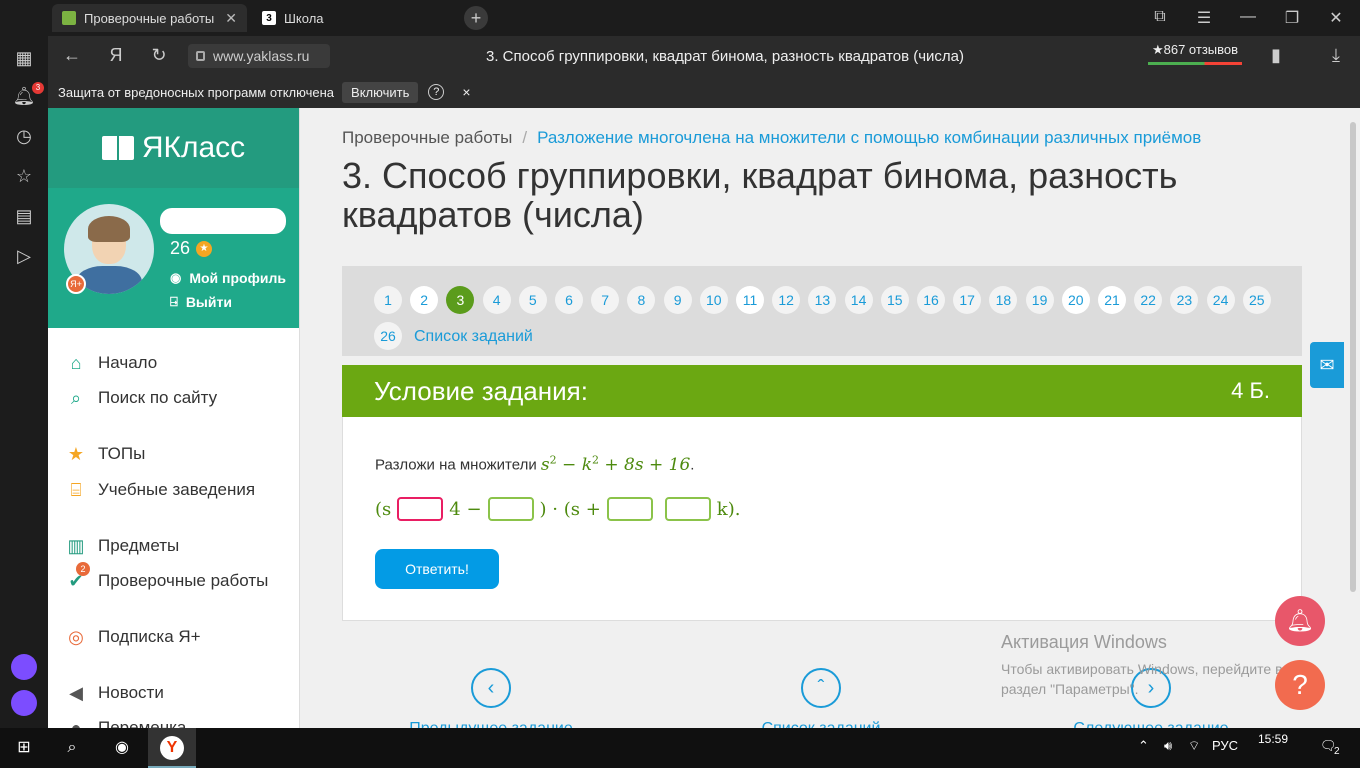 The width and height of the screenshot is (1360, 768). Describe the element at coordinates (388, 300) in the screenshot. I see `page-button-1: 1` at that location.